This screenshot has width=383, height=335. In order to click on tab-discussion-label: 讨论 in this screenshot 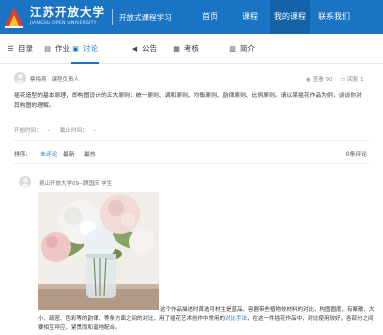, I will do `click(90, 48)`.